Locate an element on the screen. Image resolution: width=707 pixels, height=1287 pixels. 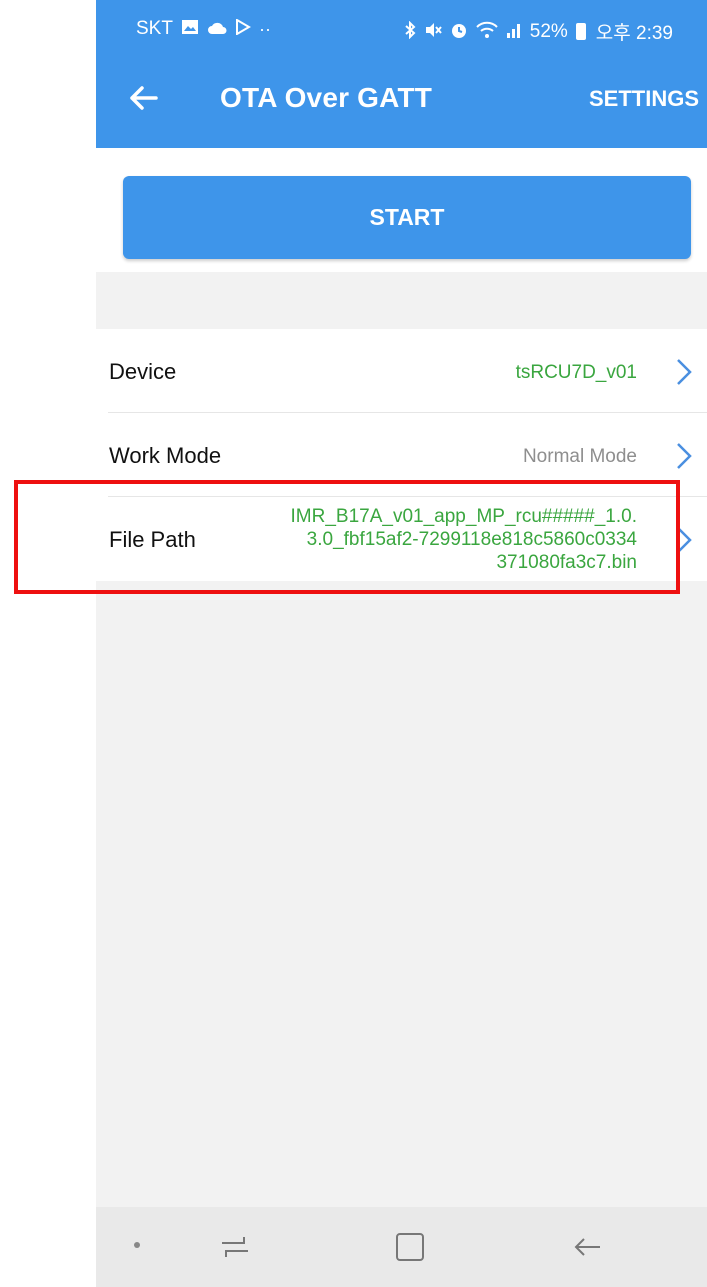
page-title: OTA Over GATT is located at coordinates (326, 97).